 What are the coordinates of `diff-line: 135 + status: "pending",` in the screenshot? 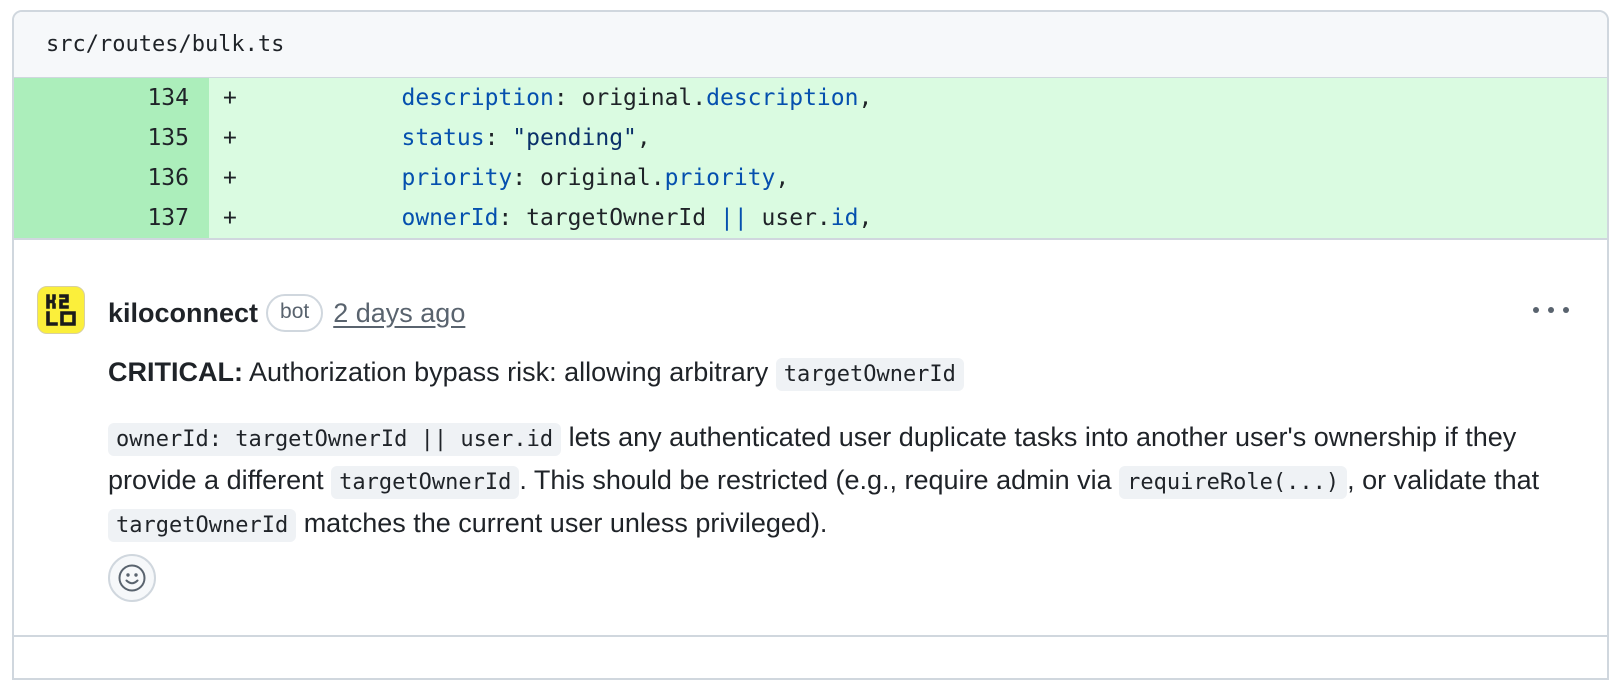 It's located at (810, 138).